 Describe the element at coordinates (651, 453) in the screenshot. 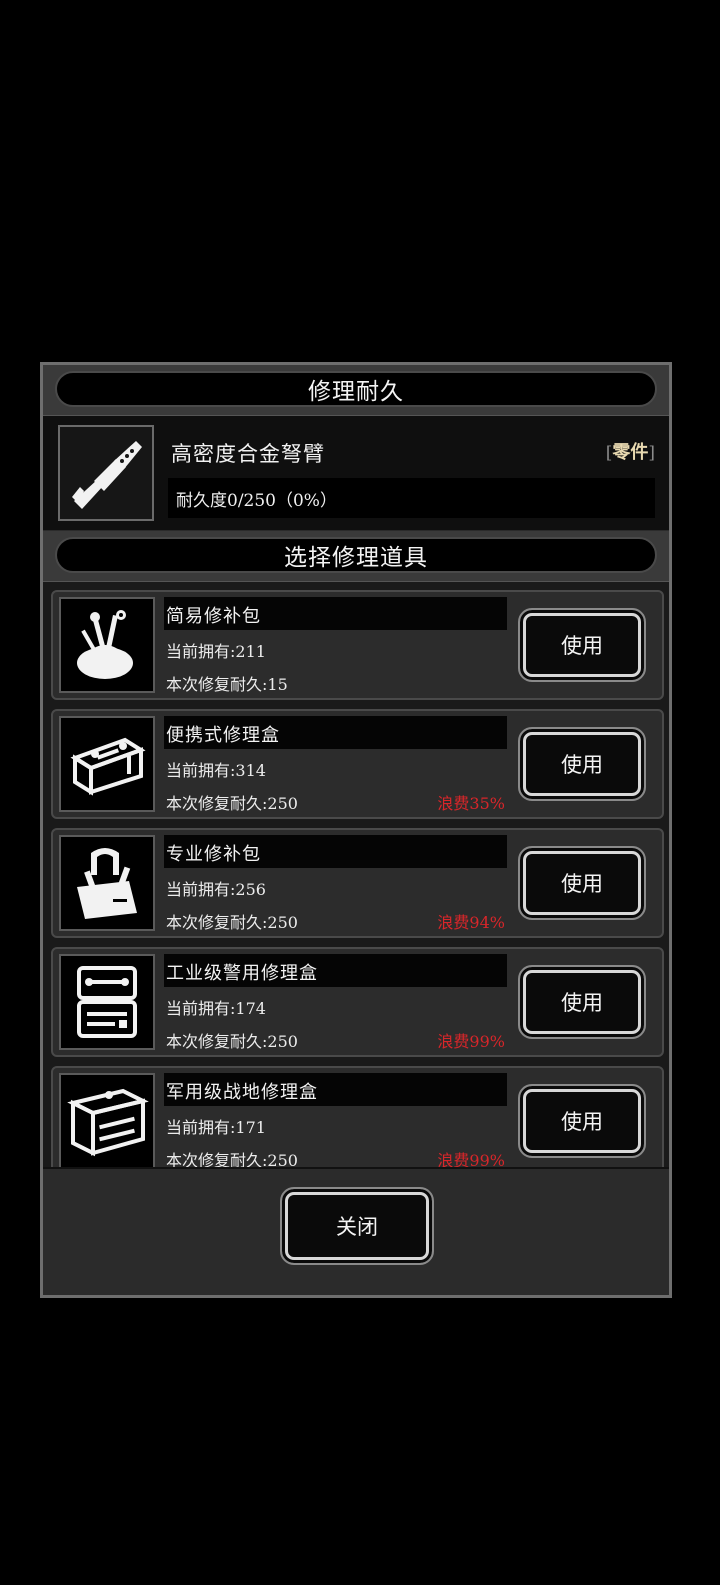

I see `tag-bracket-close: ]` at that location.